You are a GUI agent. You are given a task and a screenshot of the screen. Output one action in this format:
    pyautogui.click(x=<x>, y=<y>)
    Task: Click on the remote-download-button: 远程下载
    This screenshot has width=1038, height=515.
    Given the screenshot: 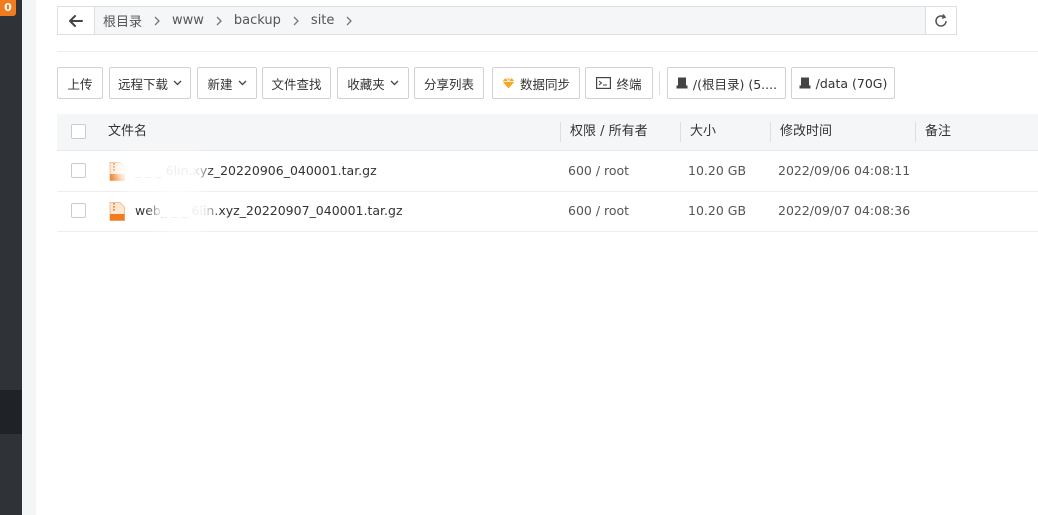 What is the action you would take?
    pyautogui.click(x=150, y=83)
    